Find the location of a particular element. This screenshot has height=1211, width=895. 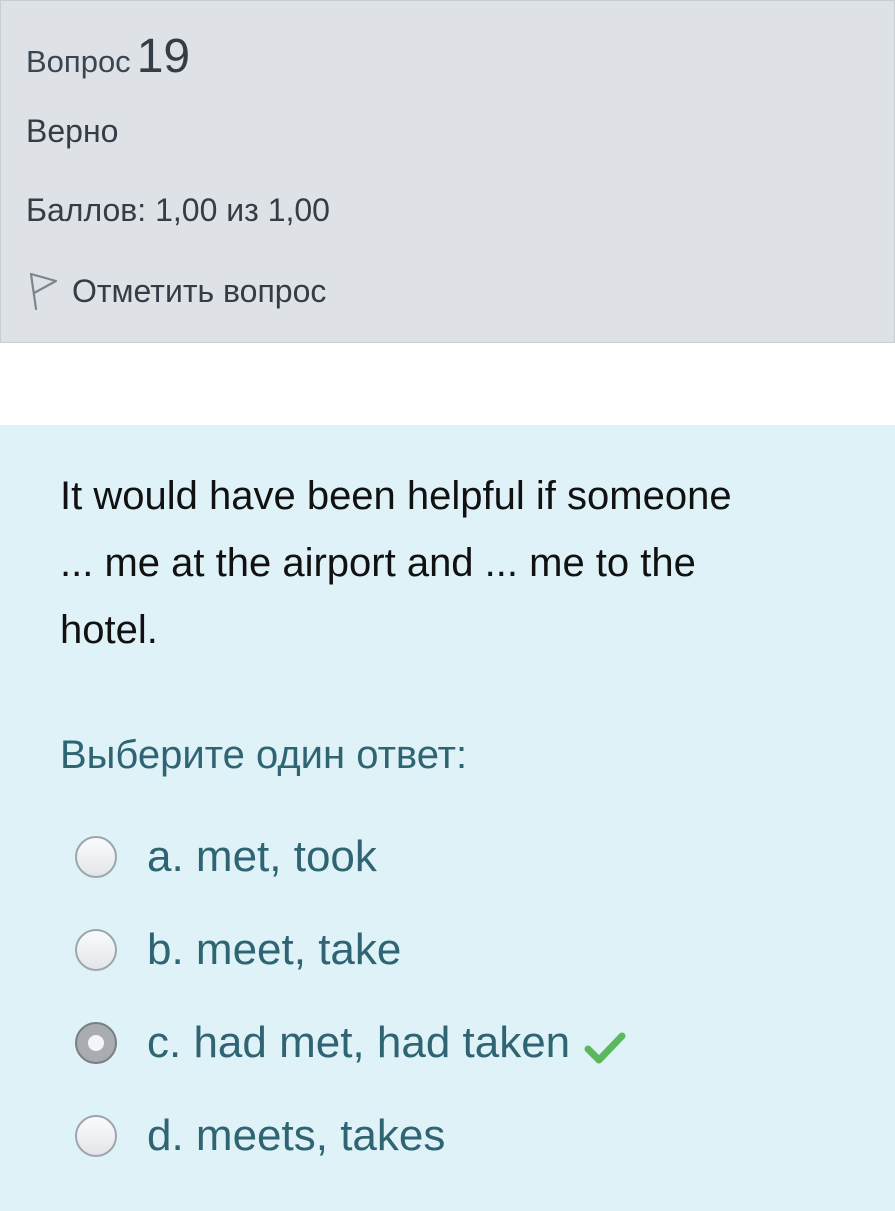

answer-label-c: c. had met, had taken is located at coordinates (386, 1043).